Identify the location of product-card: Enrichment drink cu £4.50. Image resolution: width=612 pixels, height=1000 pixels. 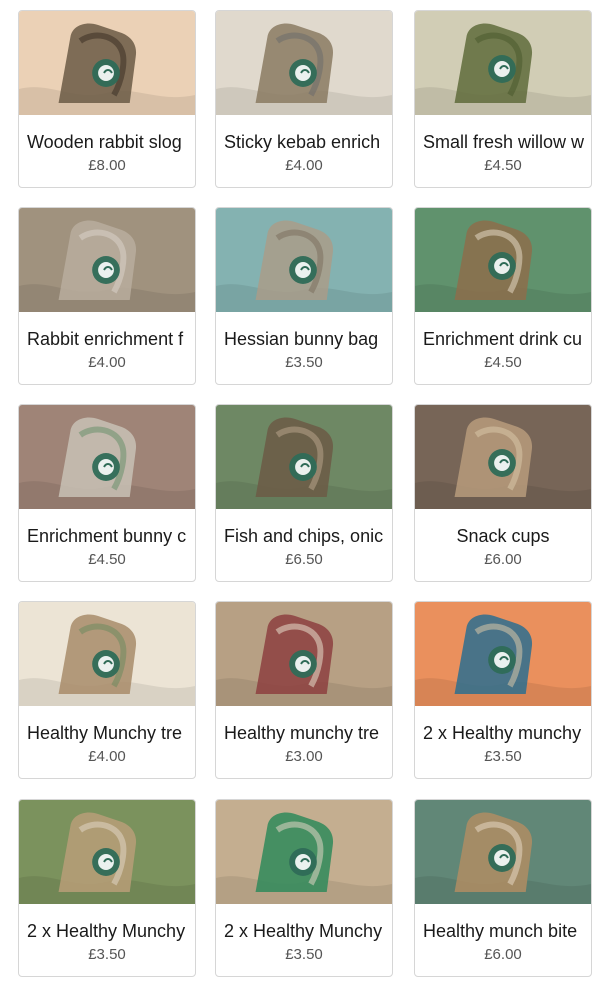
(503, 296).